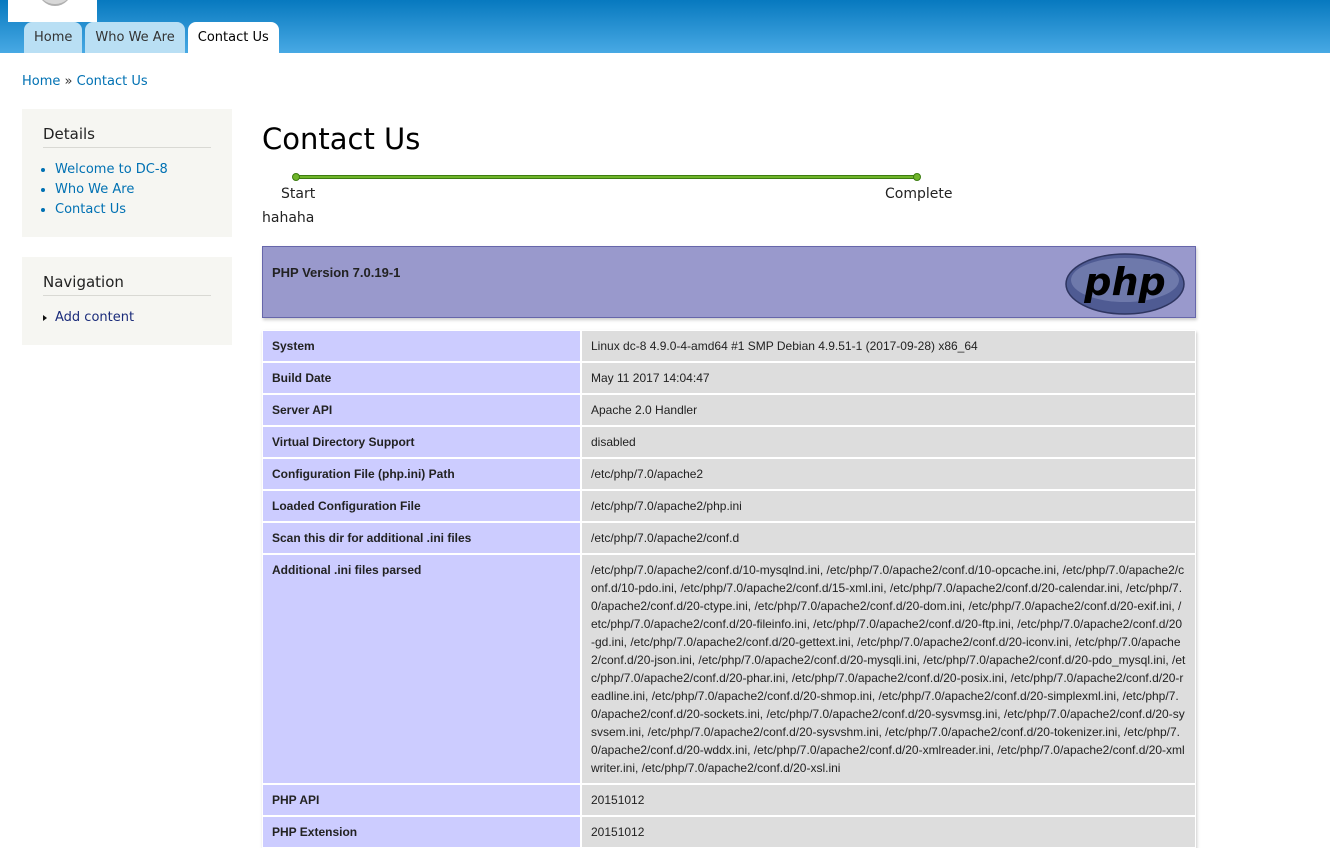  I want to click on site-header: Home Who We Are Contact Us, so click(665, 26).